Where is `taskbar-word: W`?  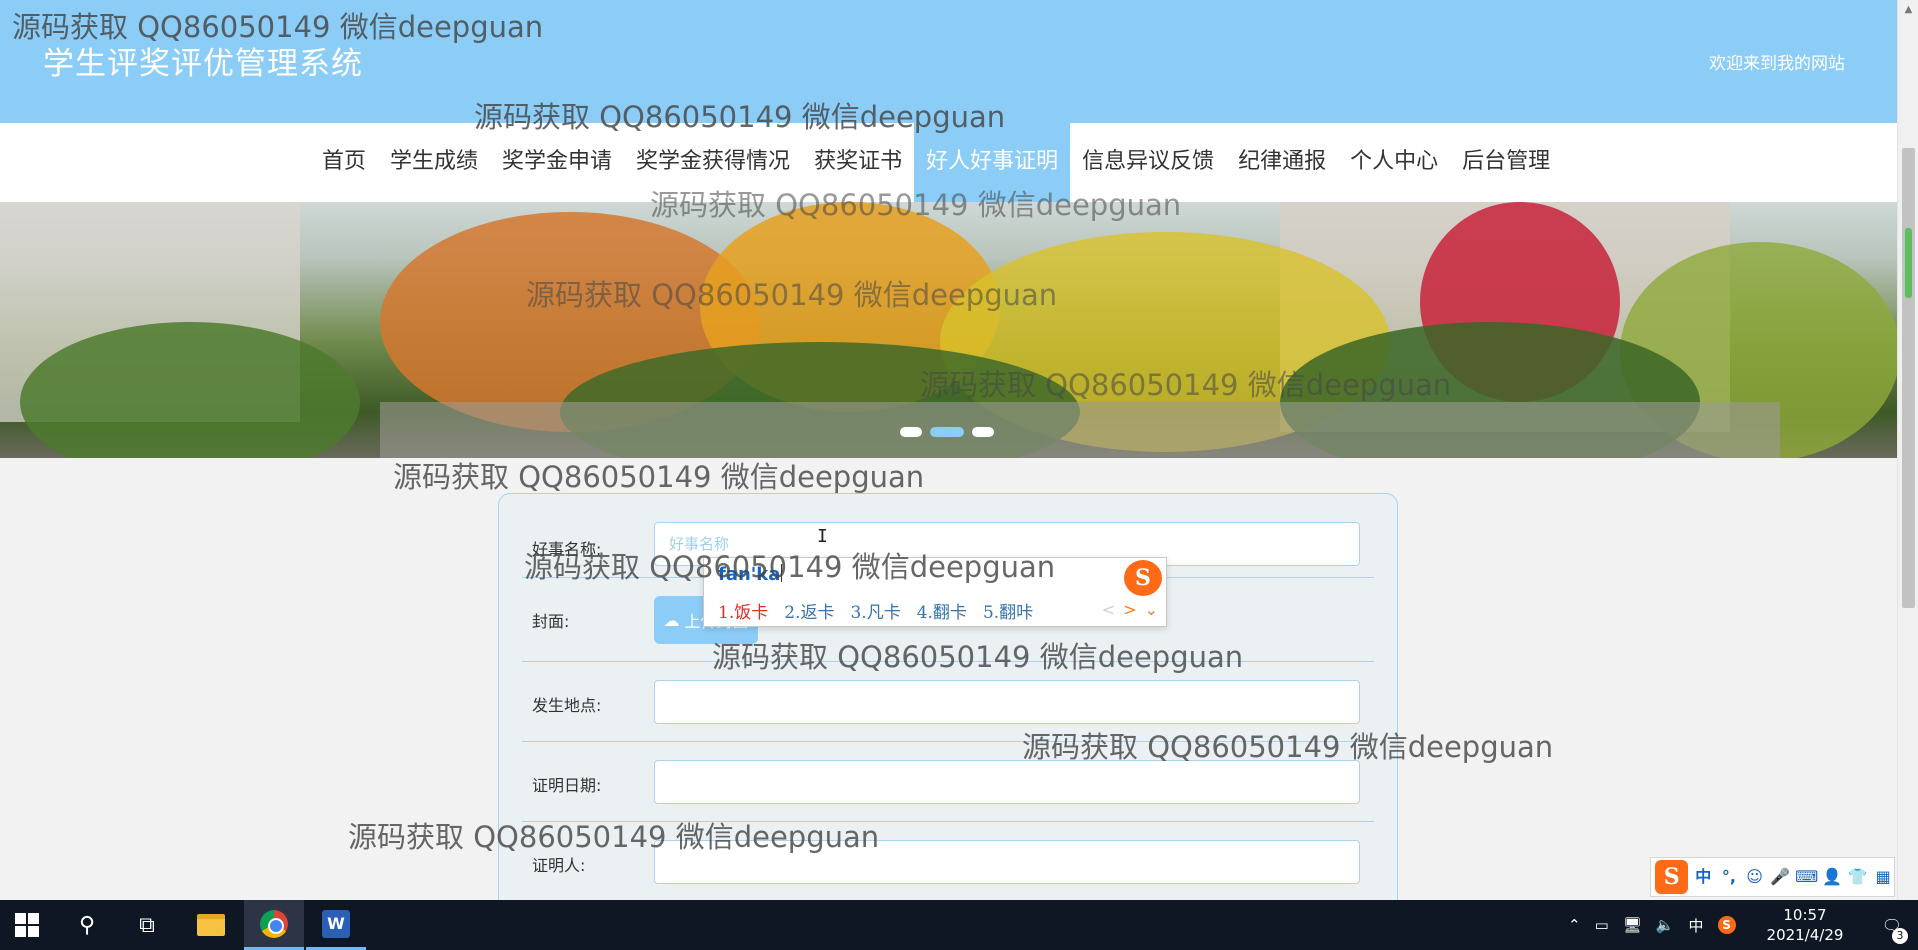 taskbar-word: W is located at coordinates (336, 925).